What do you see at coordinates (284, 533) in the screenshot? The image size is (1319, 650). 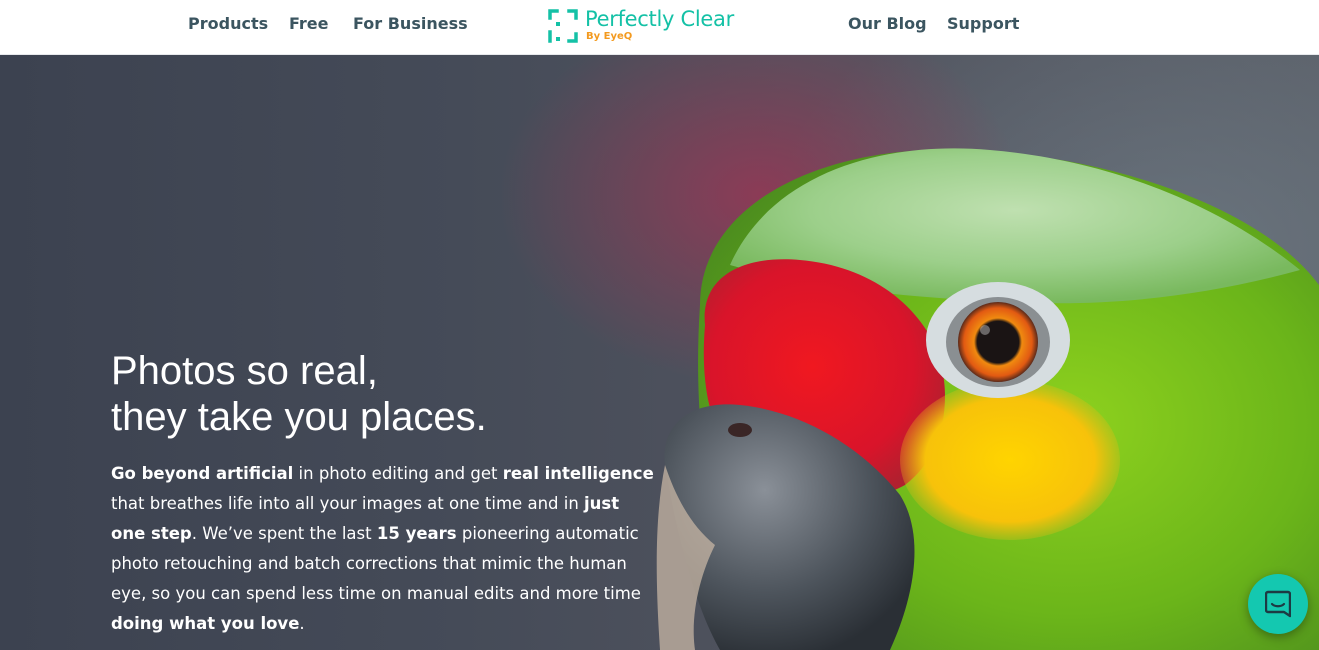 I see `hero-description-text: . We’ve spent the last` at bounding box center [284, 533].